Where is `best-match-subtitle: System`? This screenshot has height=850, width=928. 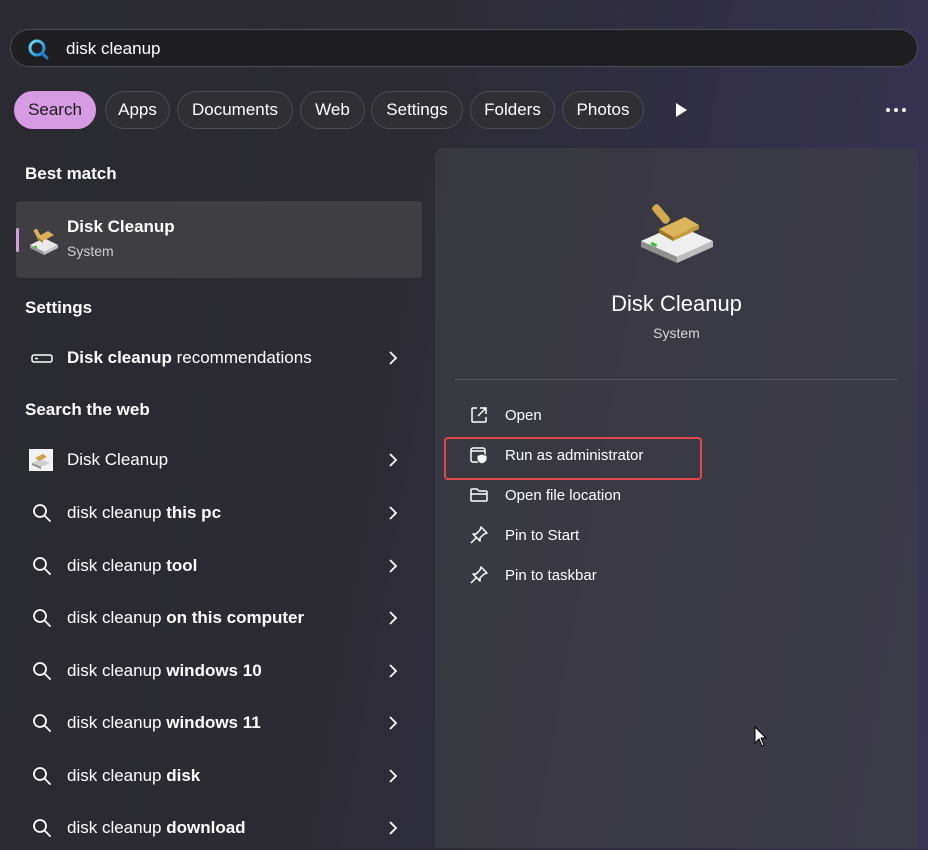
best-match-subtitle: System is located at coordinates (90, 251).